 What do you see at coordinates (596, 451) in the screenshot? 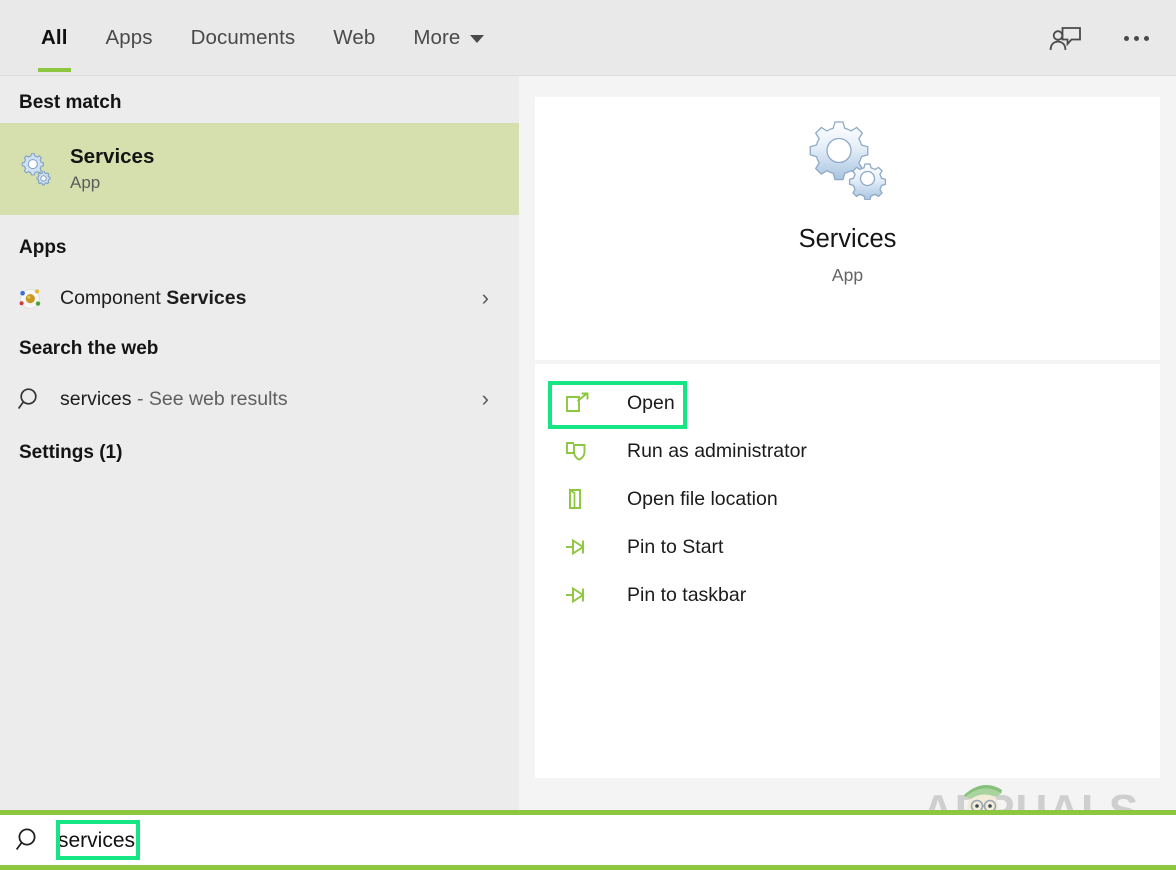
I see `shield-admin-icon` at bounding box center [596, 451].